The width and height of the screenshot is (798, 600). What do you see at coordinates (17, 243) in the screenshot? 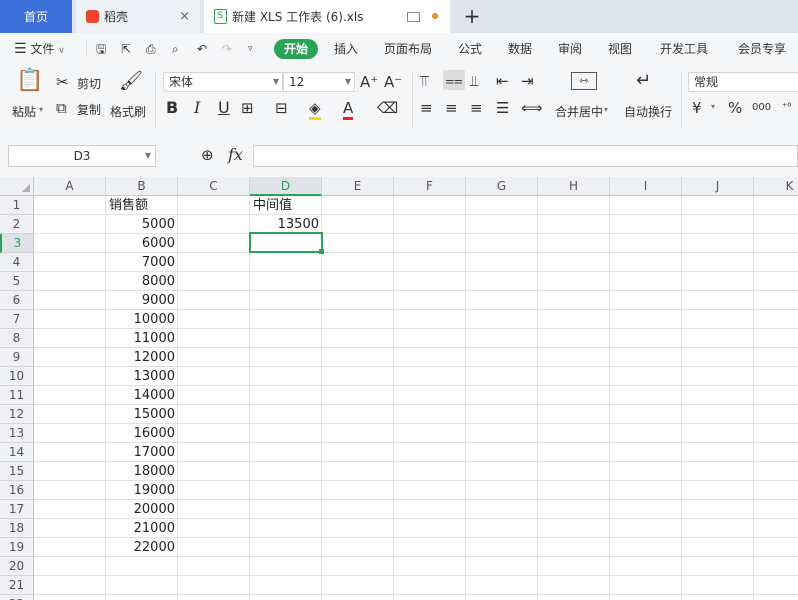
I see `row-header-3: 3` at bounding box center [17, 243].